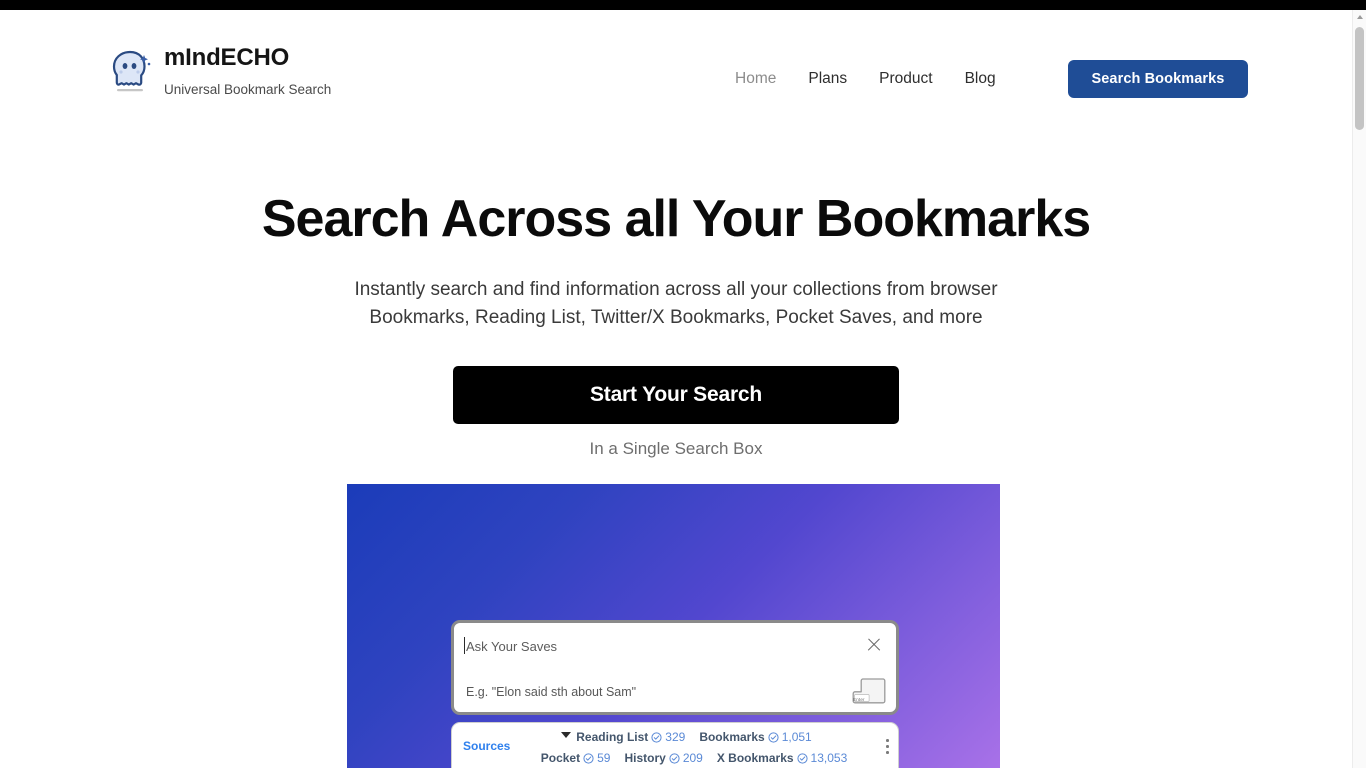 The width and height of the screenshot is (1366, 768). I want to click on source-count: 13,053, so click(829, 758).